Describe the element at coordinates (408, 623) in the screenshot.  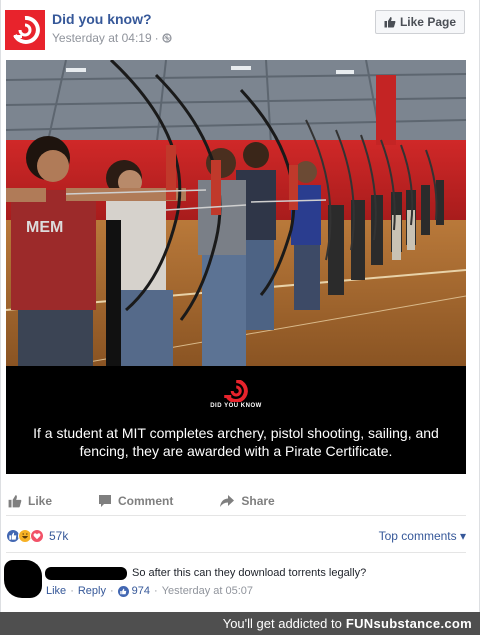
I see `watermark-brand: FUNsubstance.com` at that location.